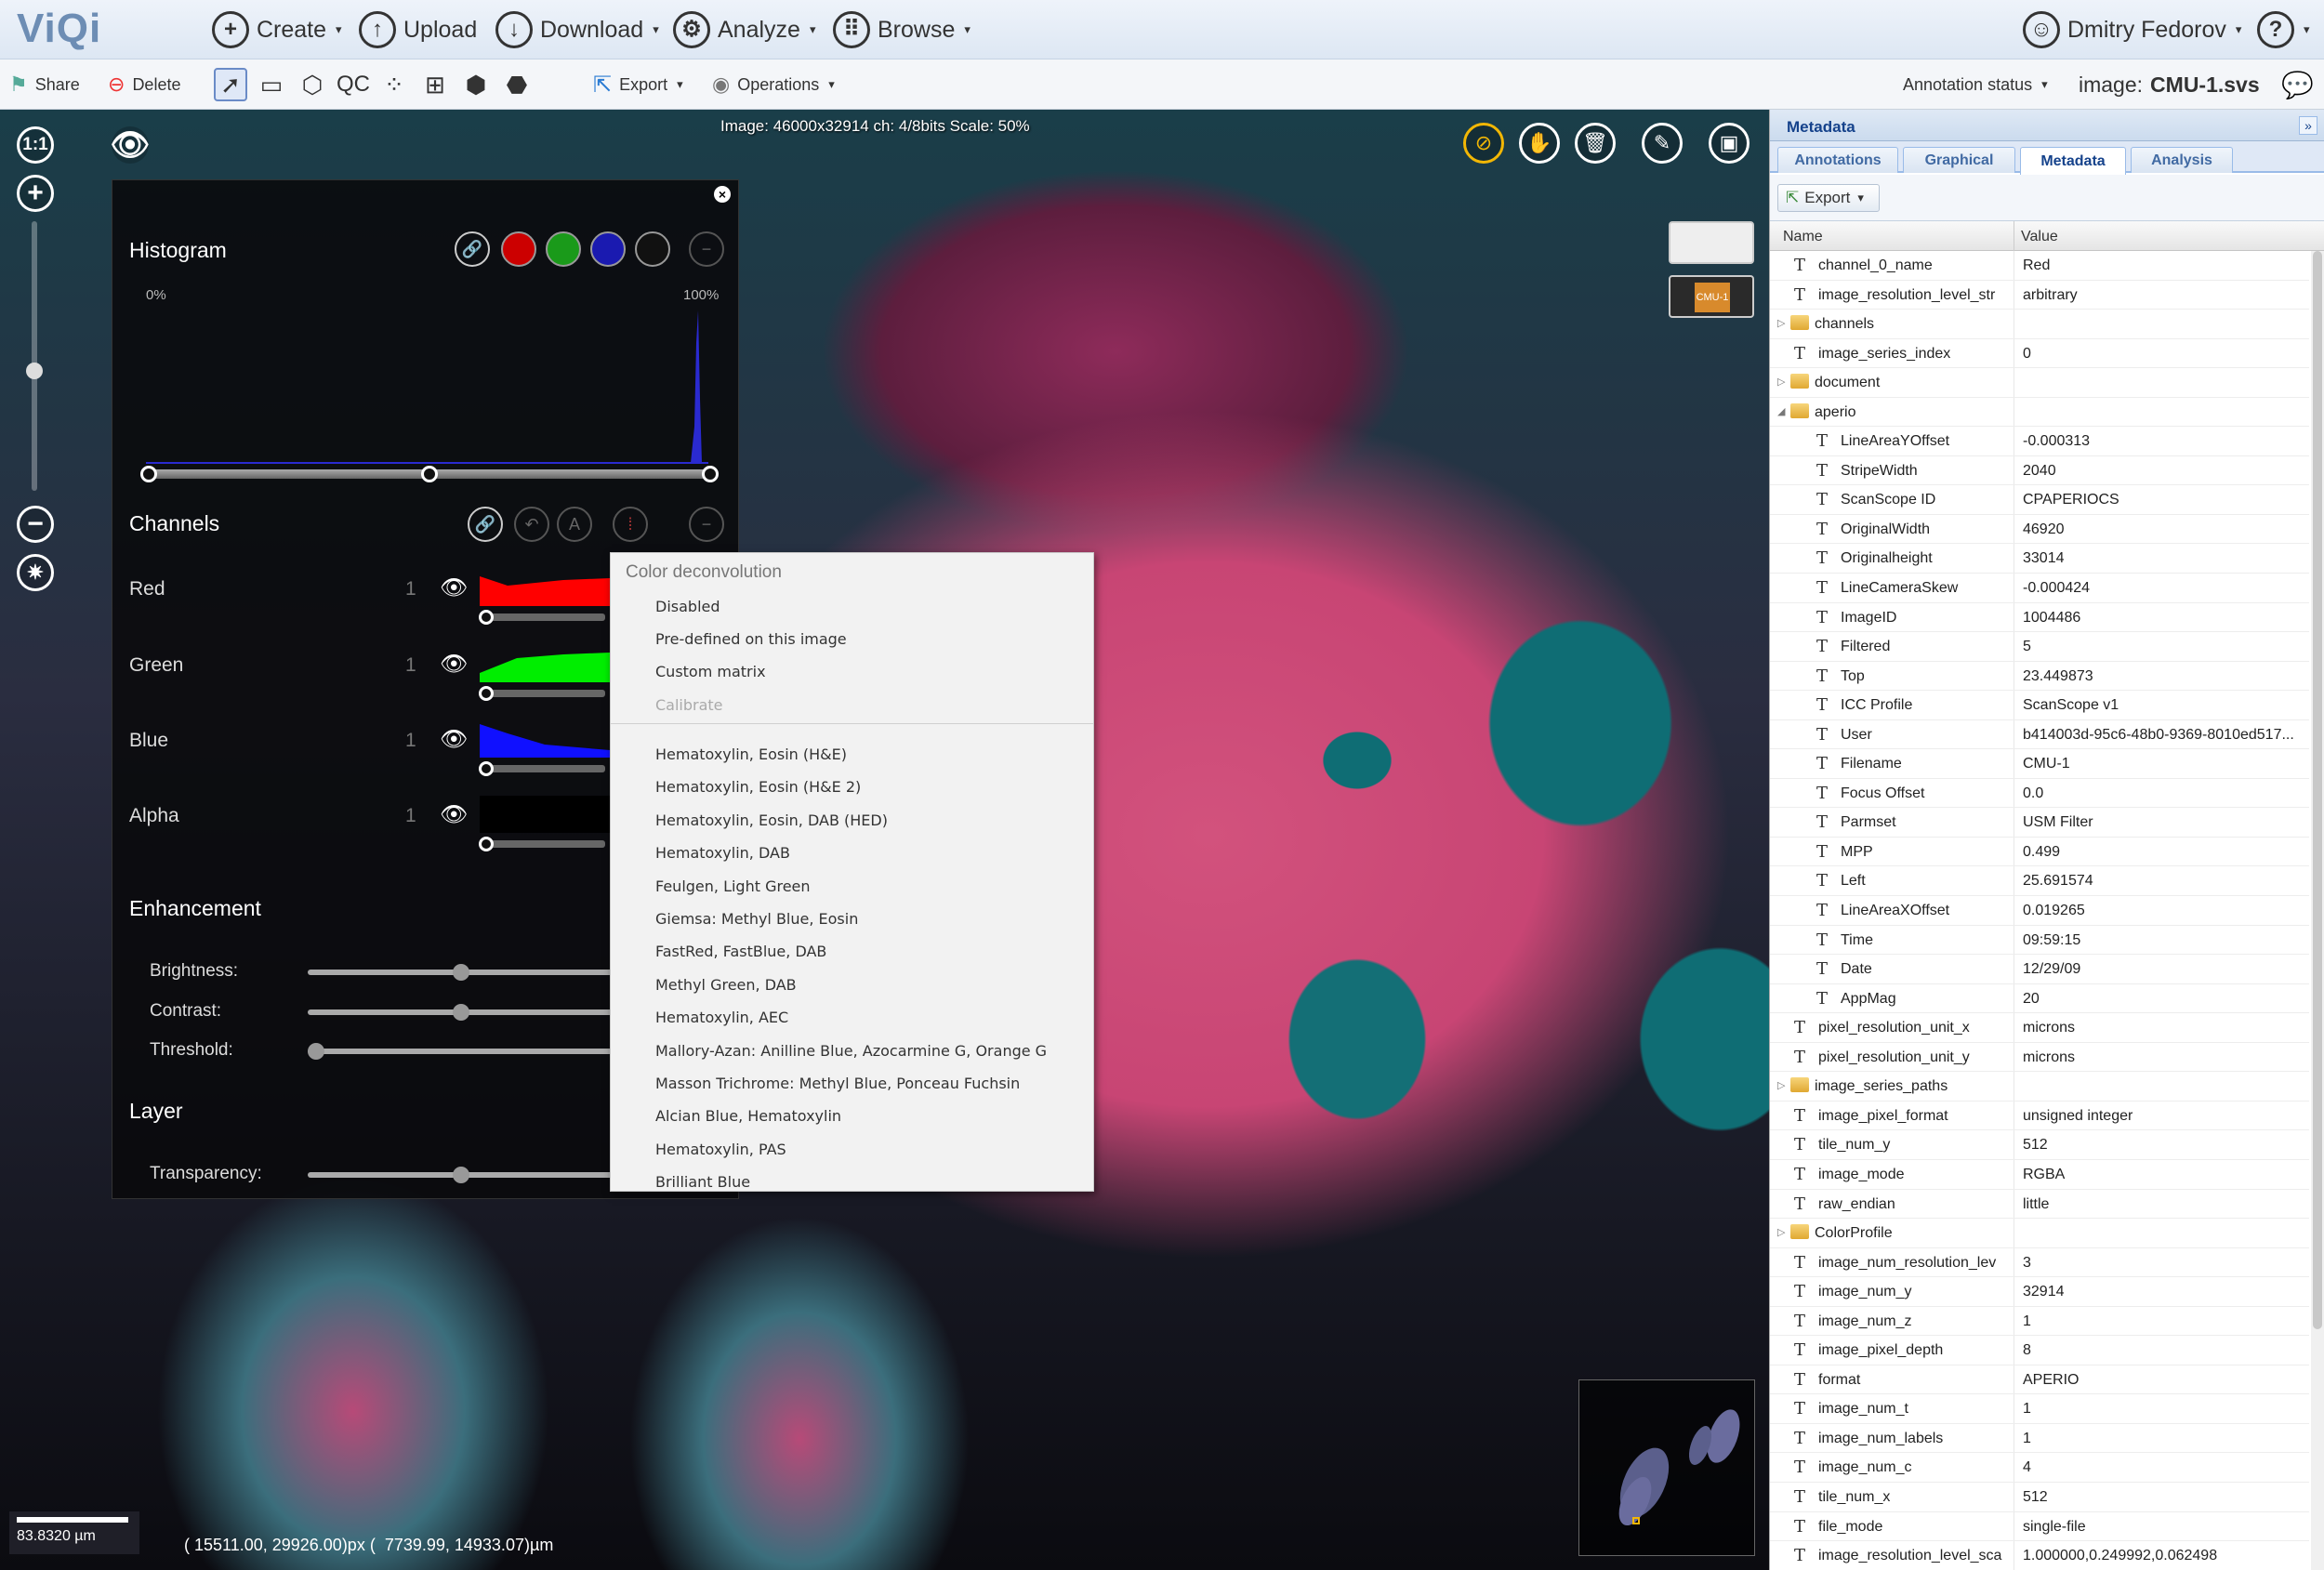  I want to click on close-icon: ×, so click(722, 195).